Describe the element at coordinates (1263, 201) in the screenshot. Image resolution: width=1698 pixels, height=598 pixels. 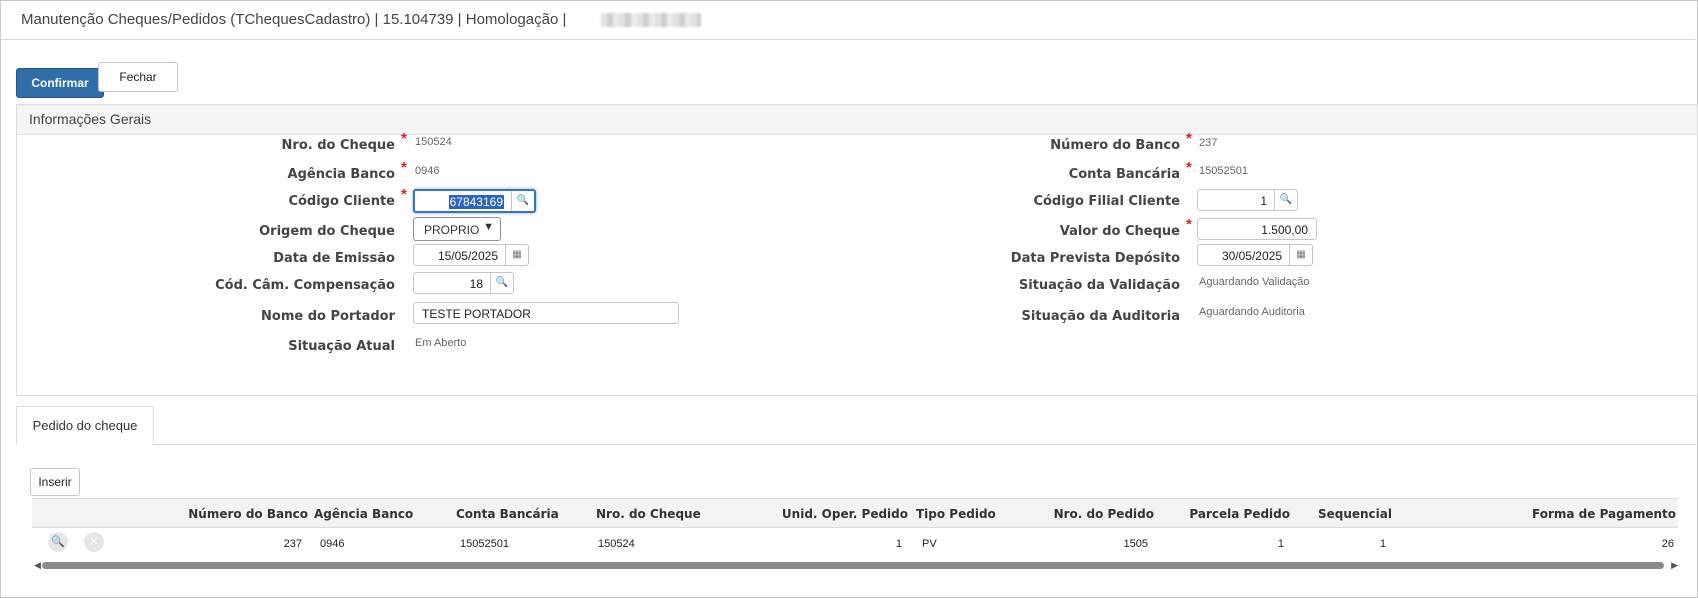
I see `codigo-filial-value: 1` at that location.